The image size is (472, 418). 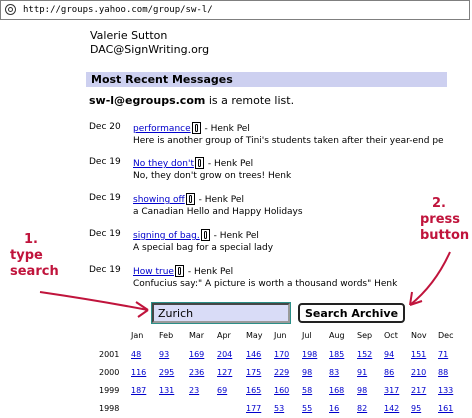 I want to click on search-archive-button: Search Archive, so click(x=351, y=313).